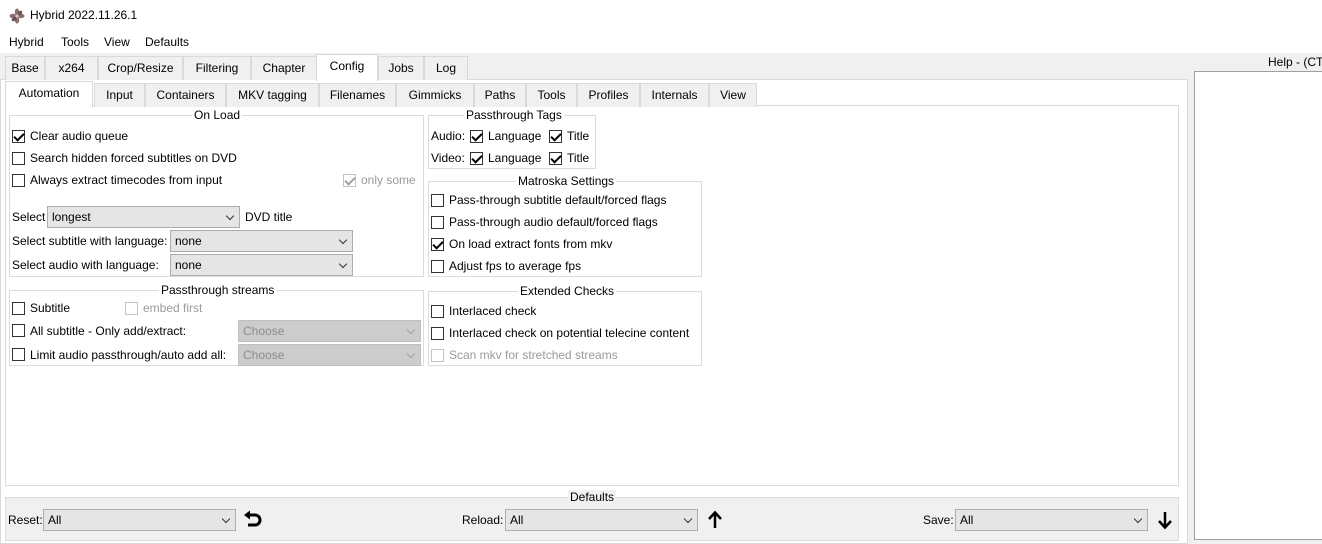 Image resolution: width=1322 pixels, height=544 pixels. I want to click on reload-select: All, so click(601, 520).